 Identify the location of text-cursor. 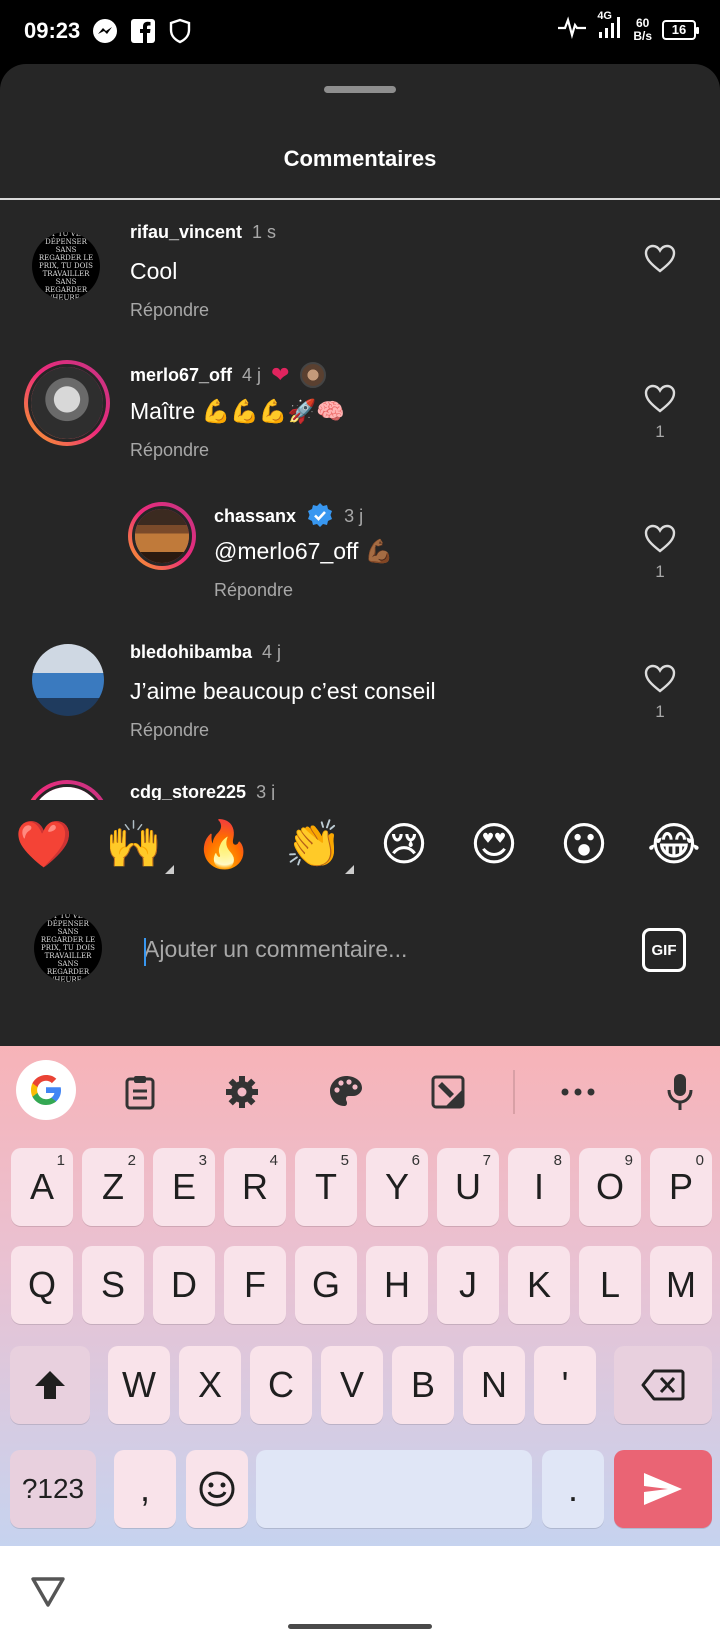
(145, 952).